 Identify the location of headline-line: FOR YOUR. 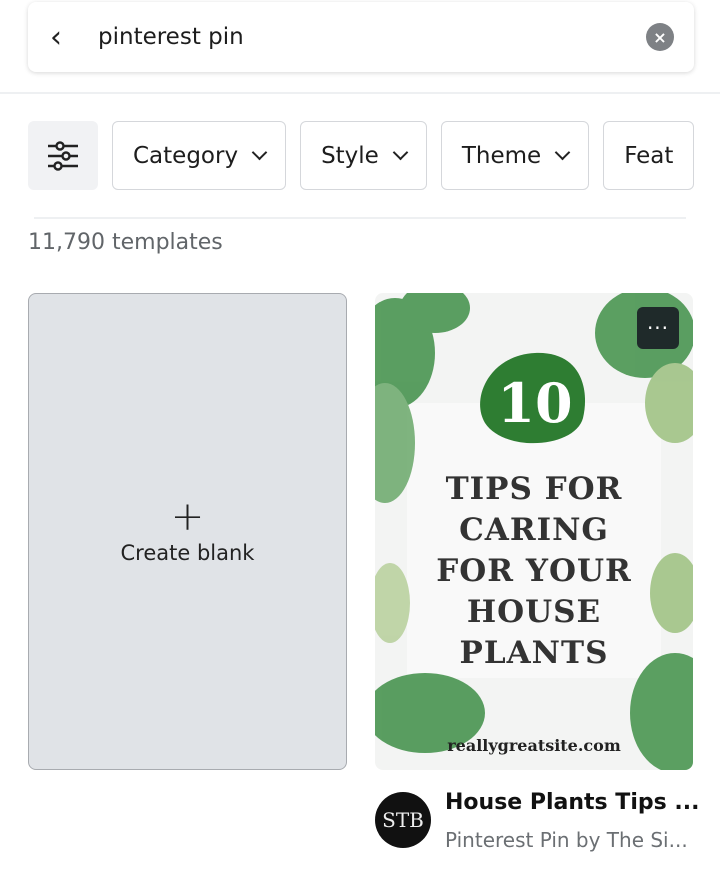
(534, 571).